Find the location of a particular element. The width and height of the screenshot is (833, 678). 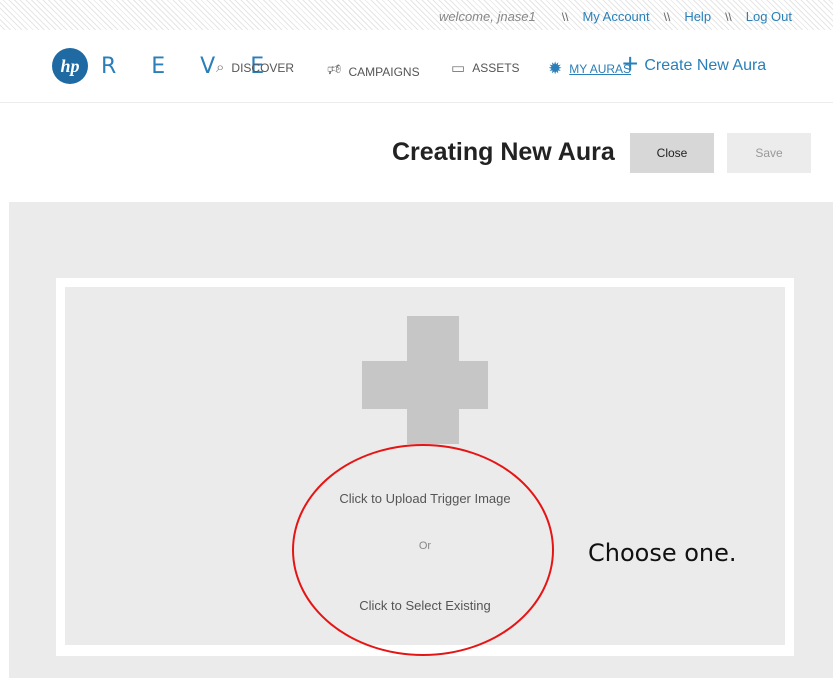

annotation-note: Choose one. is located at coordinates (662, 553).